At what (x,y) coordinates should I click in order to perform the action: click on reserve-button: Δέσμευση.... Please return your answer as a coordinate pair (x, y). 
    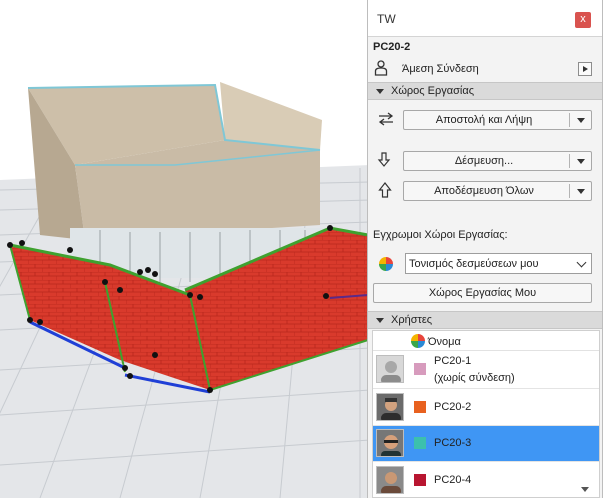
    Looking at the image, I should click on (497, 161).